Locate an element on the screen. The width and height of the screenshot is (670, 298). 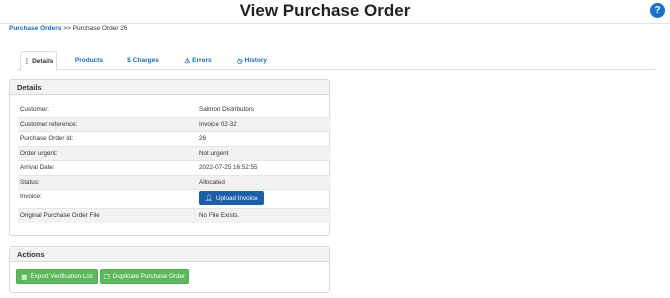
breadcrumb: Purchase Orders >> Purchase Order 26 is located at coordinates (68, 28).